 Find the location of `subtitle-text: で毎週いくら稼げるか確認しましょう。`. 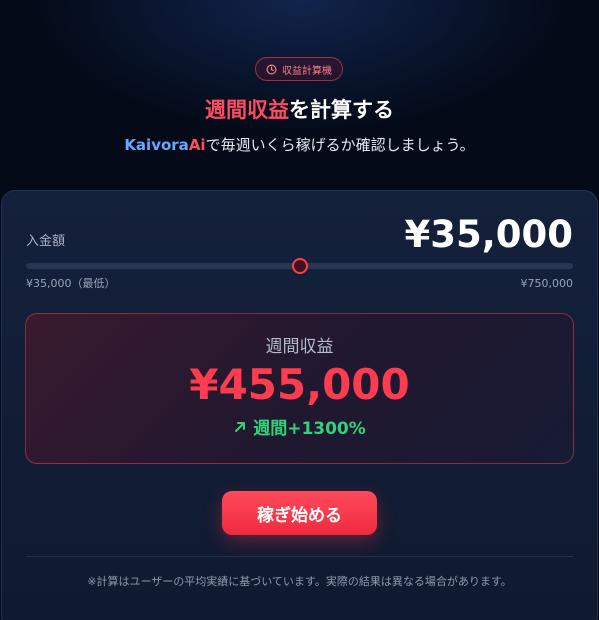

subtitle-text: で毎週いくら稼げるか確認しましょう。 is located at coordinates (340, 145).